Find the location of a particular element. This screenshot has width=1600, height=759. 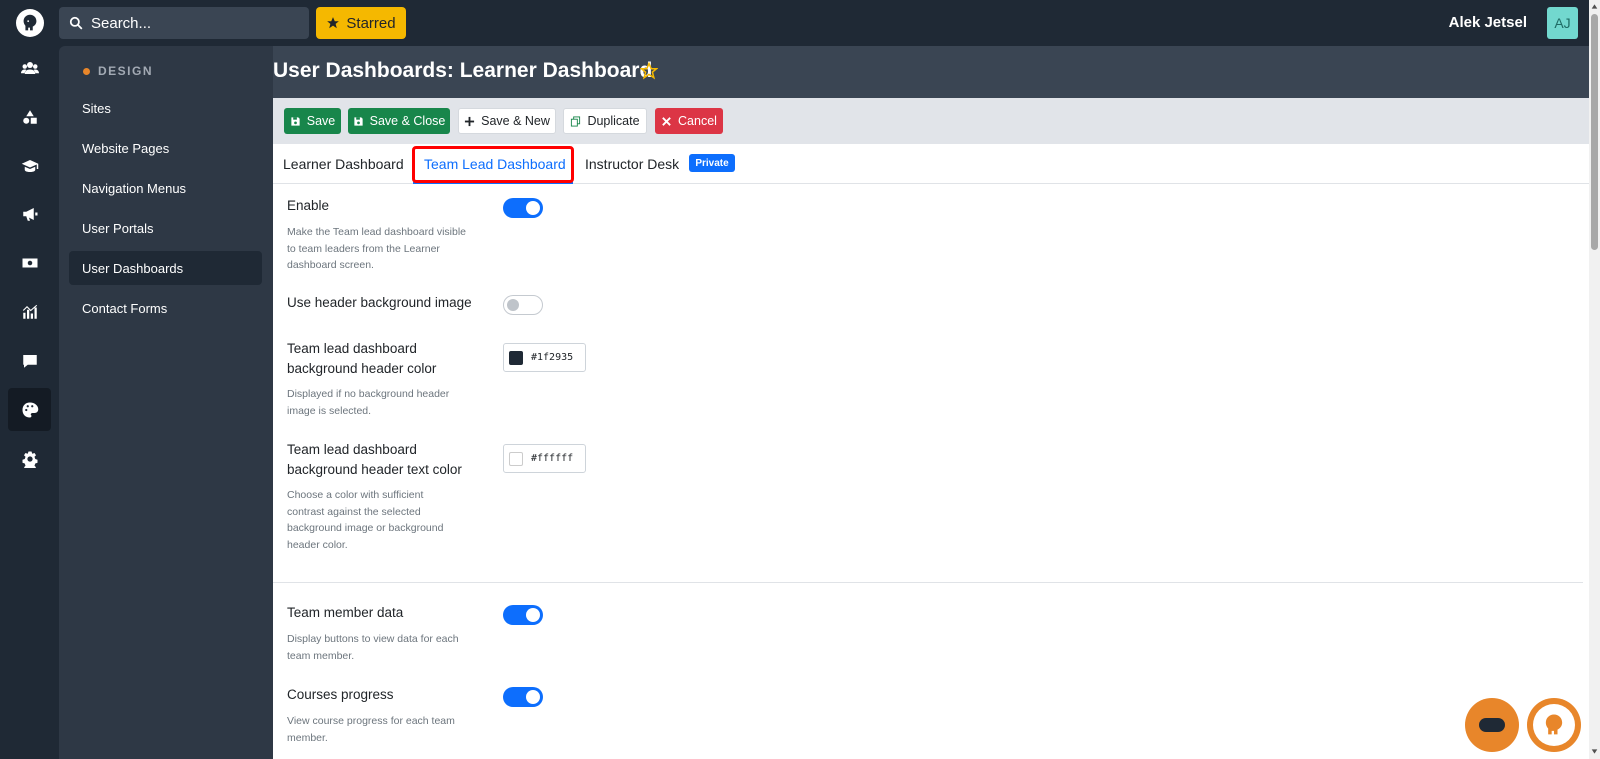

cancel-button: Cancel is located at coordinates (689, 121).